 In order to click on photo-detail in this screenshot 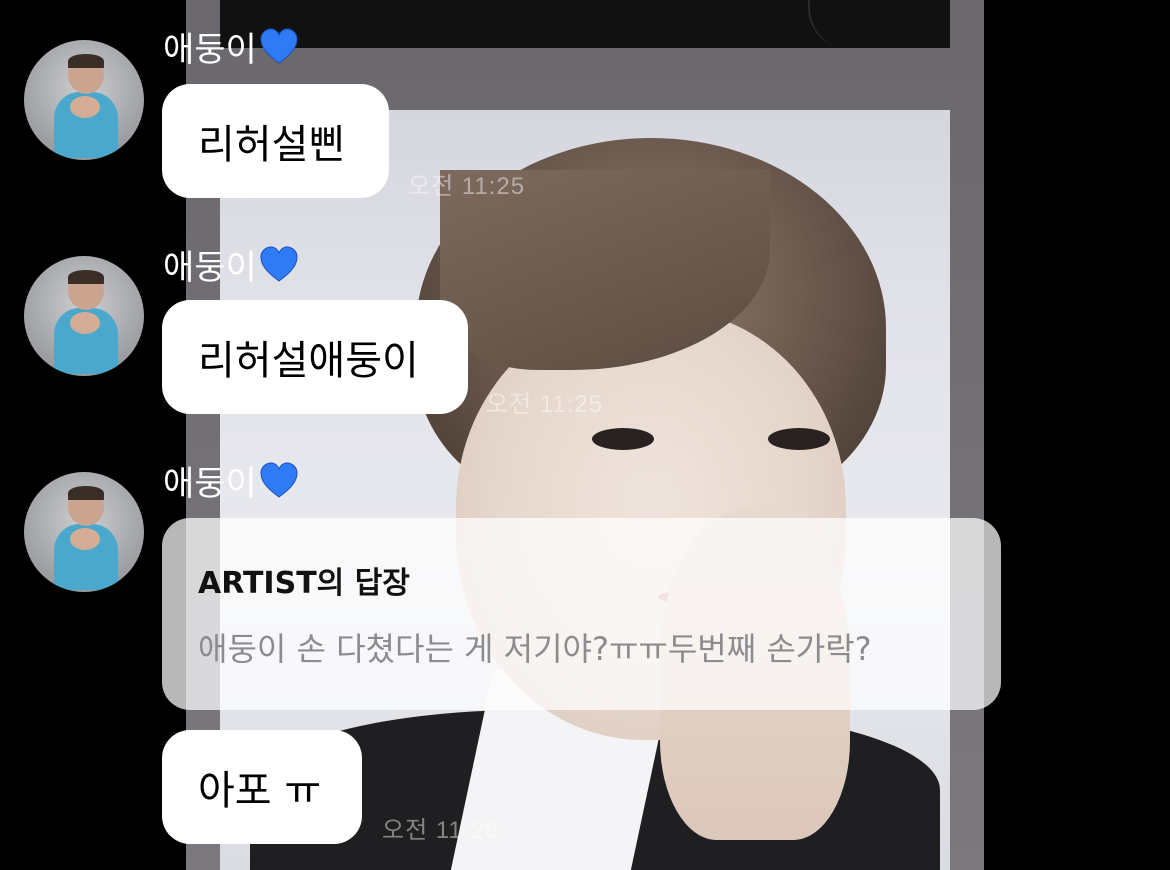, I will do `click(839, 24)`.